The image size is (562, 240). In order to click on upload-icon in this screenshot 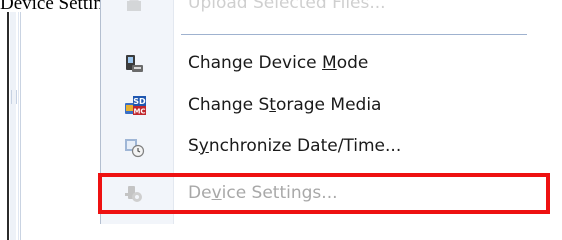, I will do `click(134, 7)`.